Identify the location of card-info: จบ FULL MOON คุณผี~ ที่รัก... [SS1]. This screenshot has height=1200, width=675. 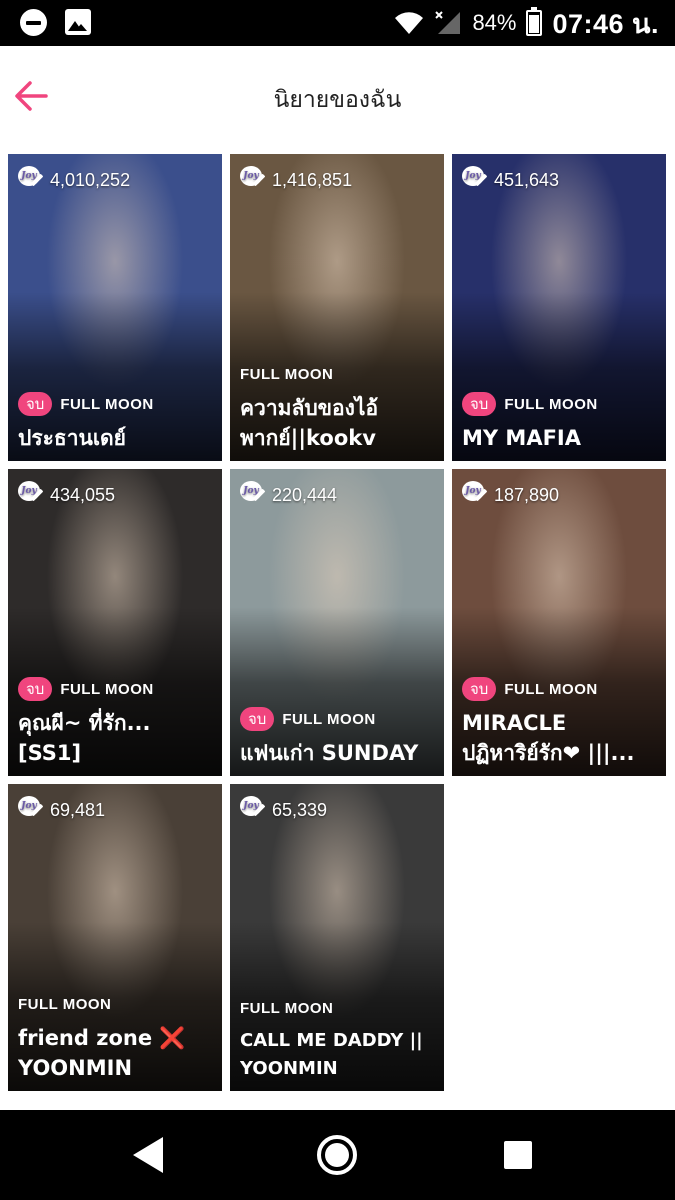
(116, 722).